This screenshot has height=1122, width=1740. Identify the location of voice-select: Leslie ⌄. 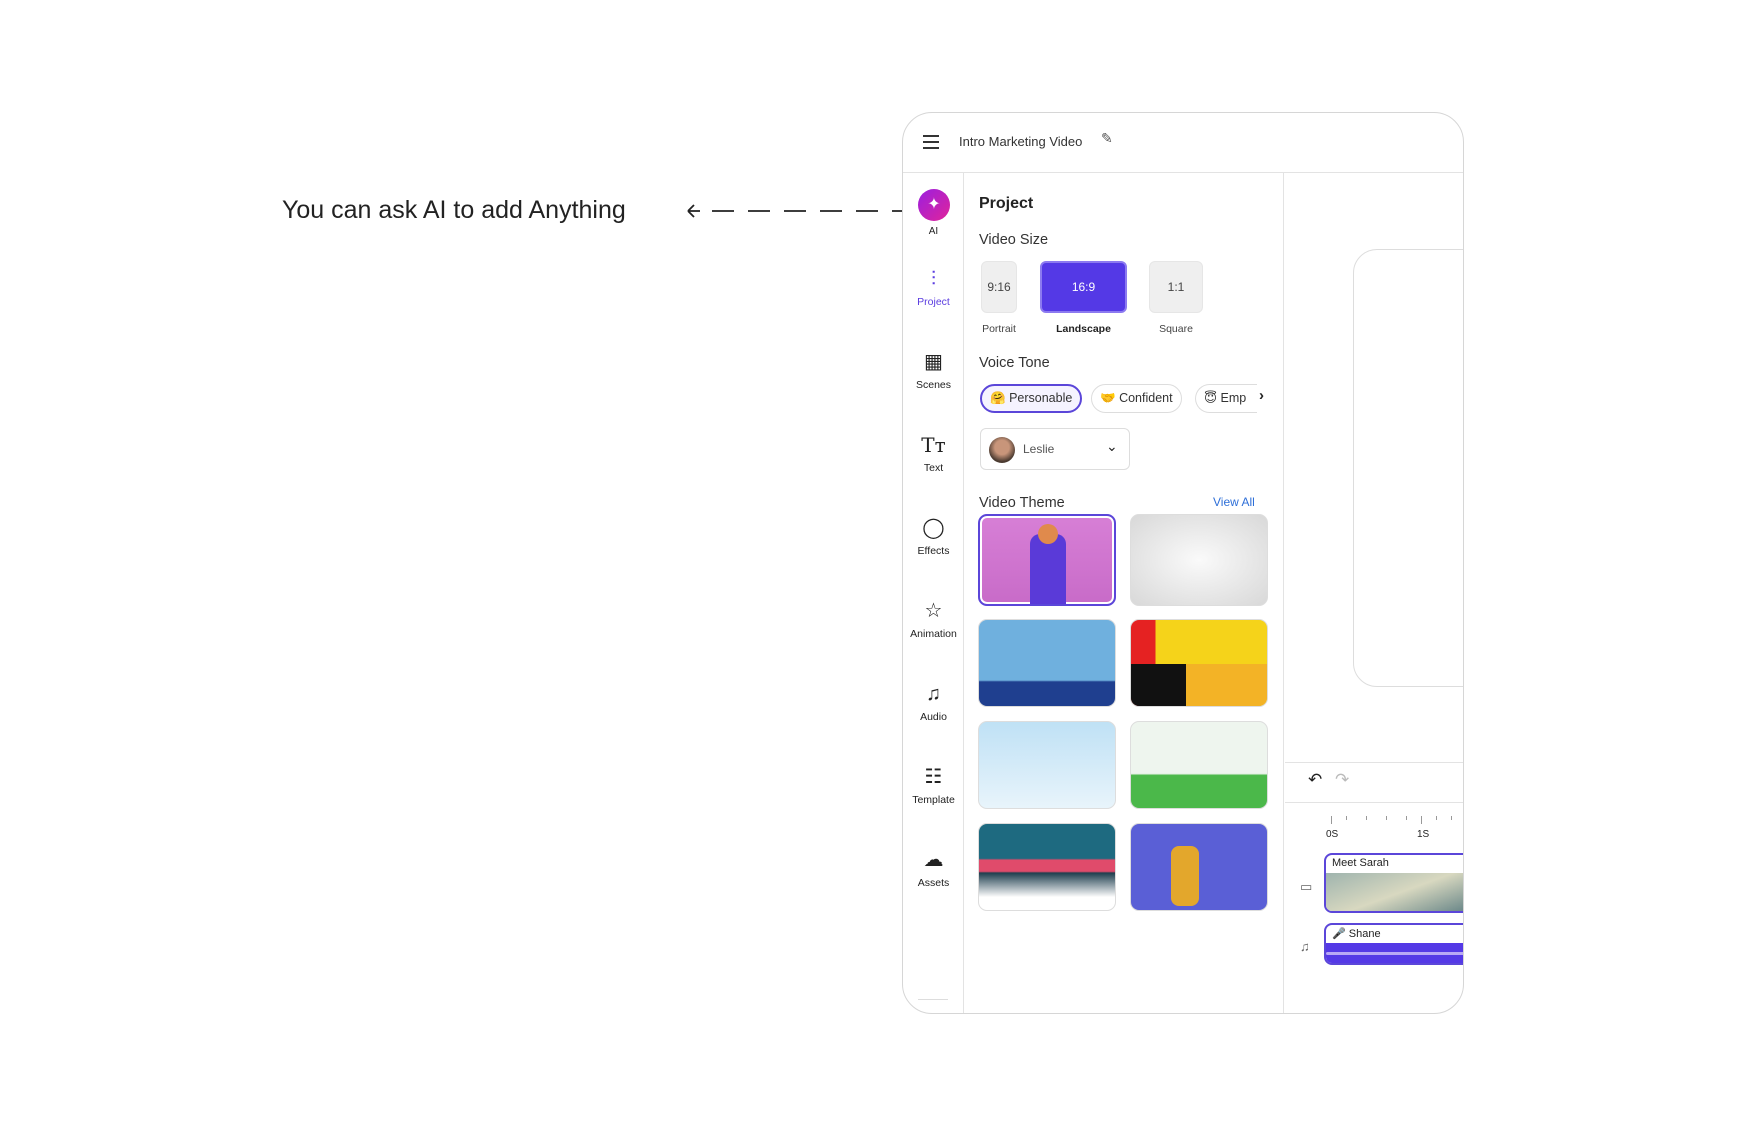
(1055, 449).